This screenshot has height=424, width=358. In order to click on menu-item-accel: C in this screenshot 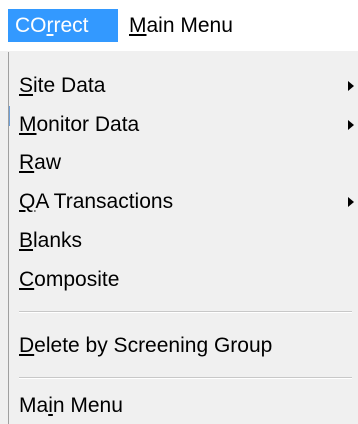, I will do `click(27, 279)`.